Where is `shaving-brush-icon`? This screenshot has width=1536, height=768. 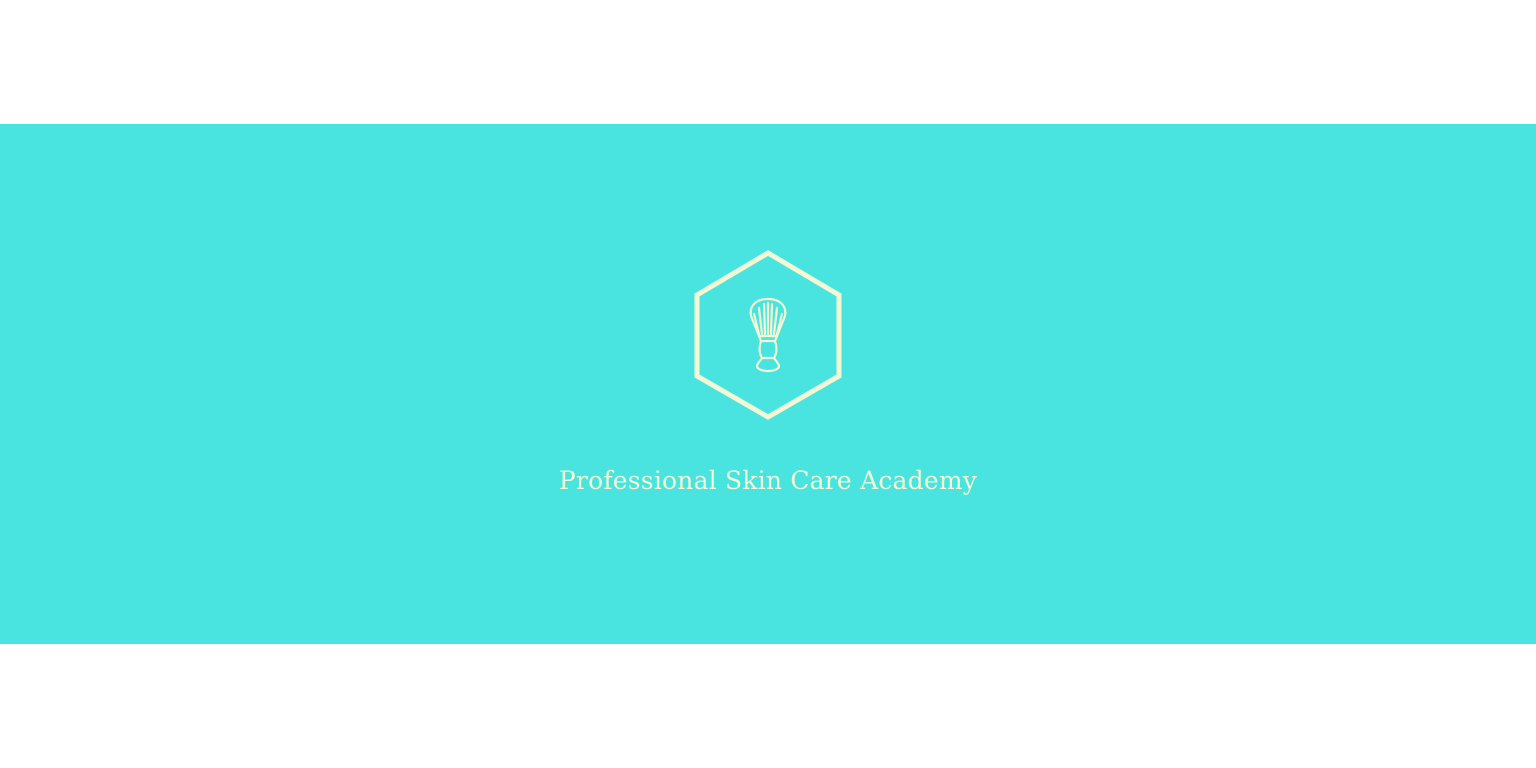
shaving-brush-icon is located at coordinates (768, 335).